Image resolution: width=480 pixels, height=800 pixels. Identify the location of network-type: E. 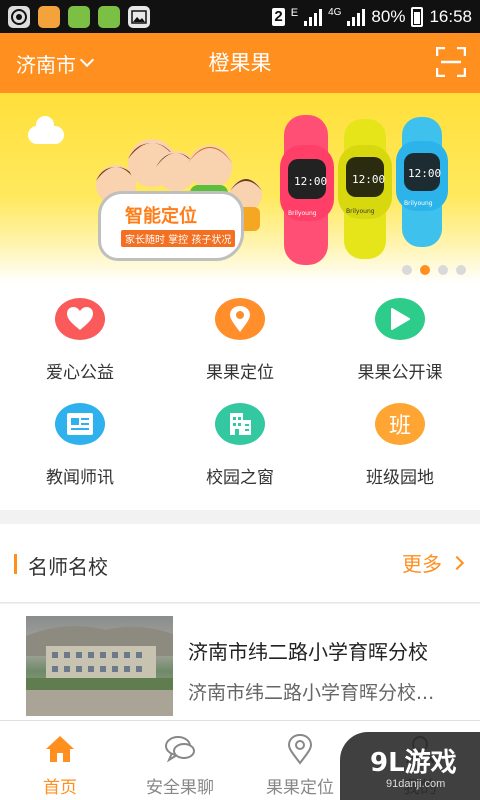
(294, 12).